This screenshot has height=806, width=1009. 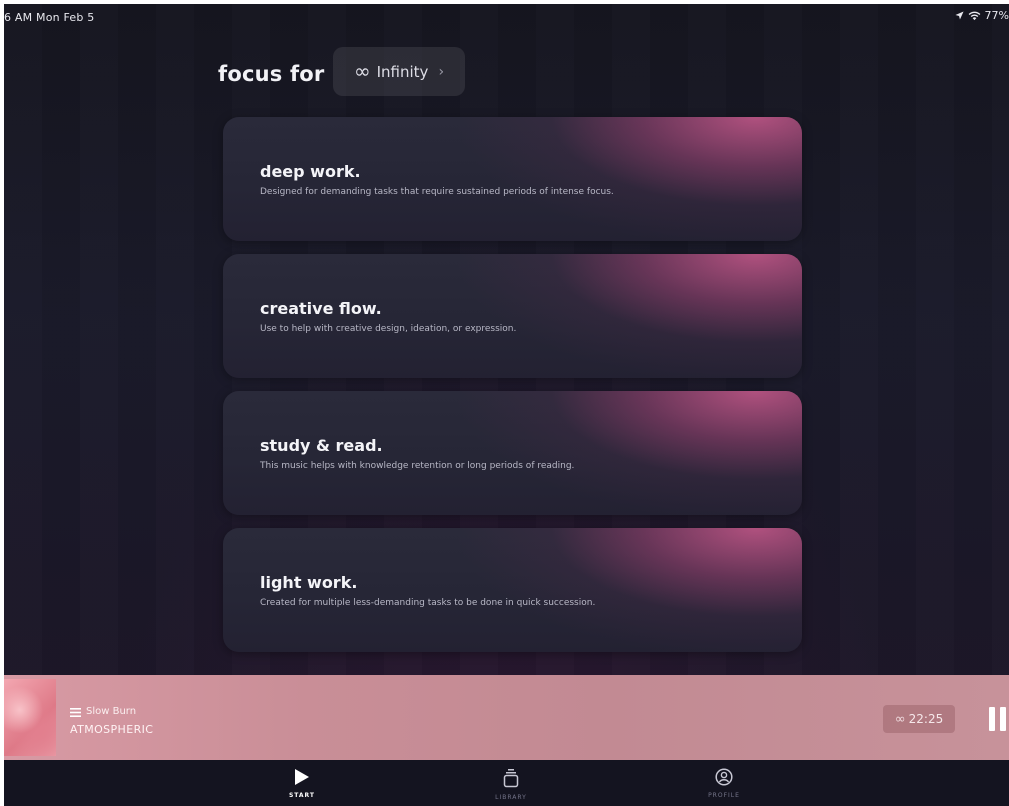 I want to click on duration-selector-button: ∞ Infinity ›, so click(x=399, y=71).